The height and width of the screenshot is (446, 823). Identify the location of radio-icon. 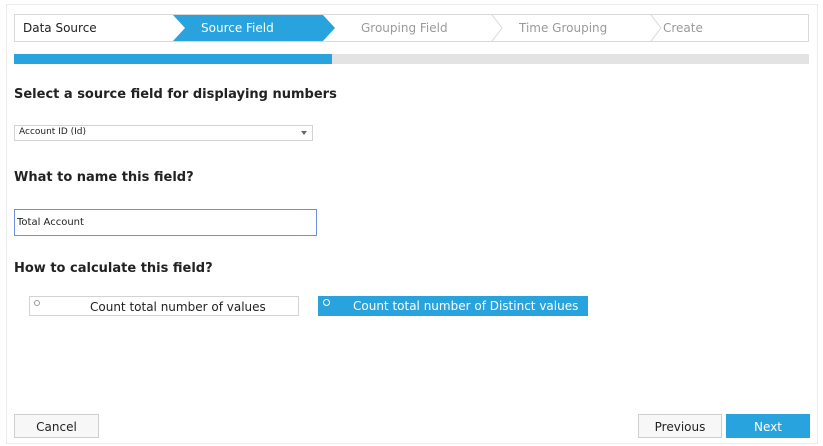
(37, 303).